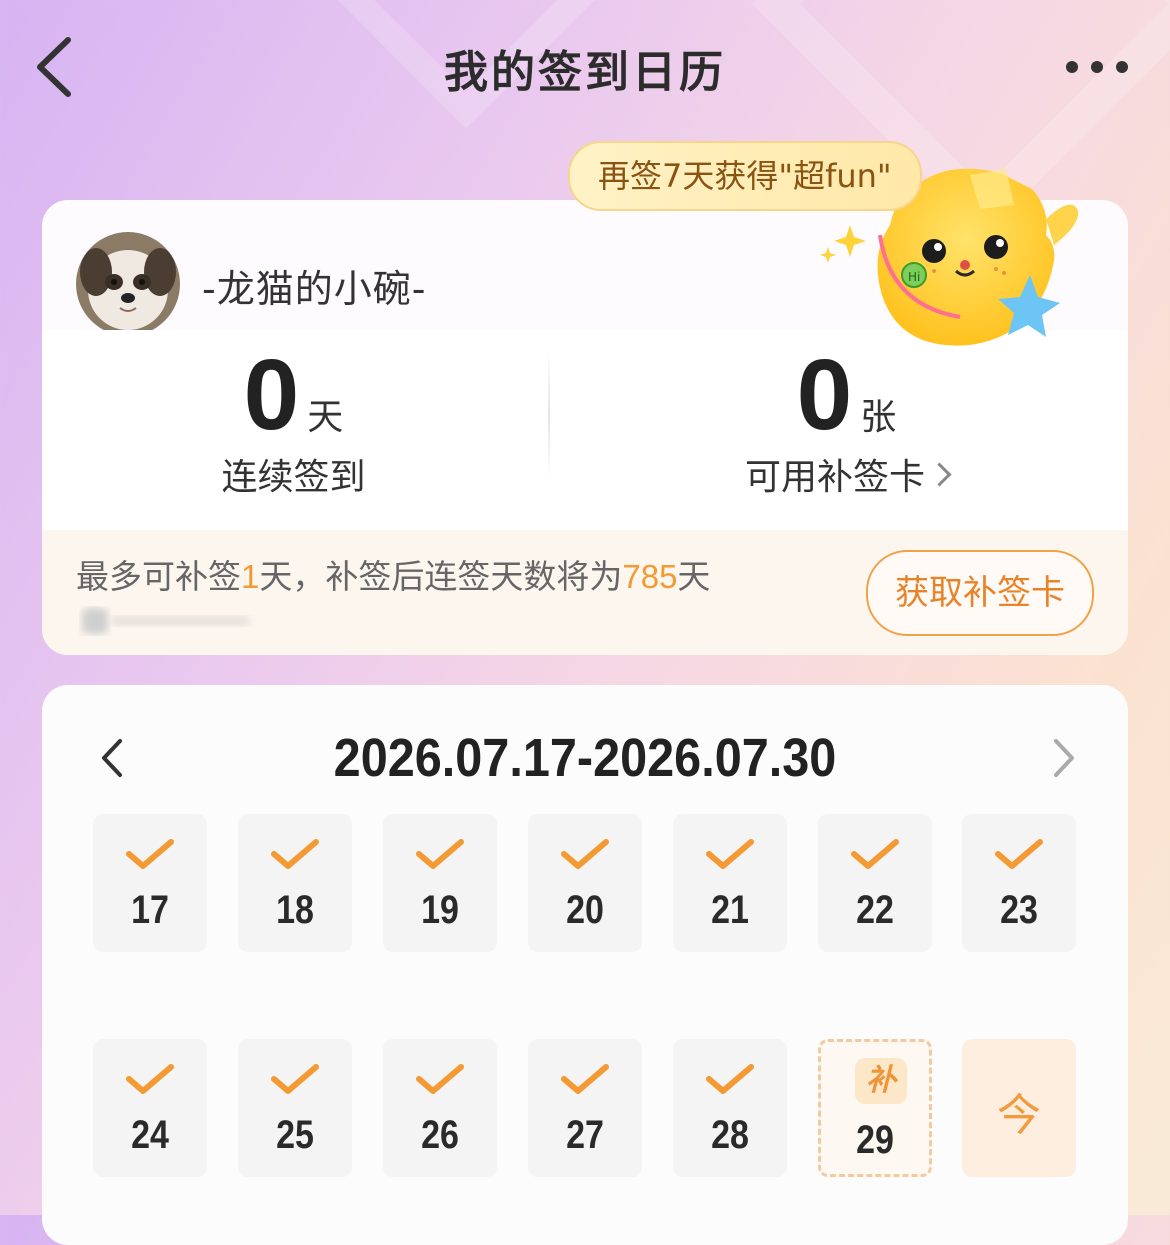 Image resolution: width=1170 pixels, height=1245 pixels. What do you see at coordinates (1019, 883) in the screenshot?
I see `calendar-day: 23` at bounding box center [1019, 883].